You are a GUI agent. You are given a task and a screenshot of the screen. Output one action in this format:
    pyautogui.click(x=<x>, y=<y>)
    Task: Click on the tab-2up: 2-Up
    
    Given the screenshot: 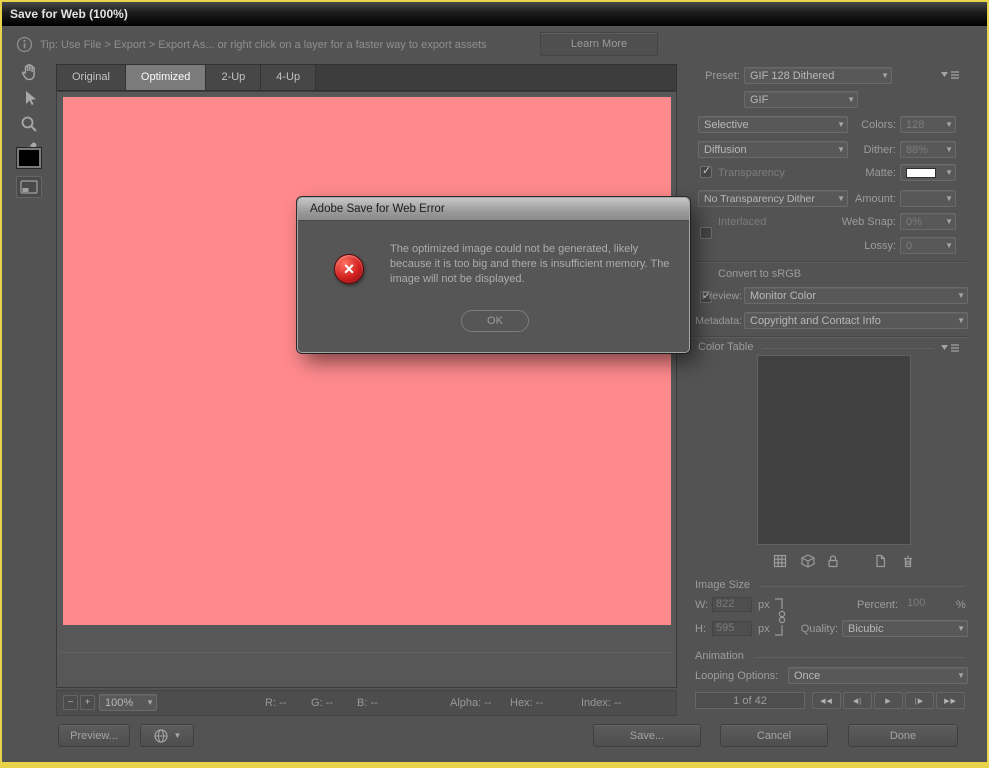 What is the action you would take?
    pyautogui.click(x=234, y=77)
    